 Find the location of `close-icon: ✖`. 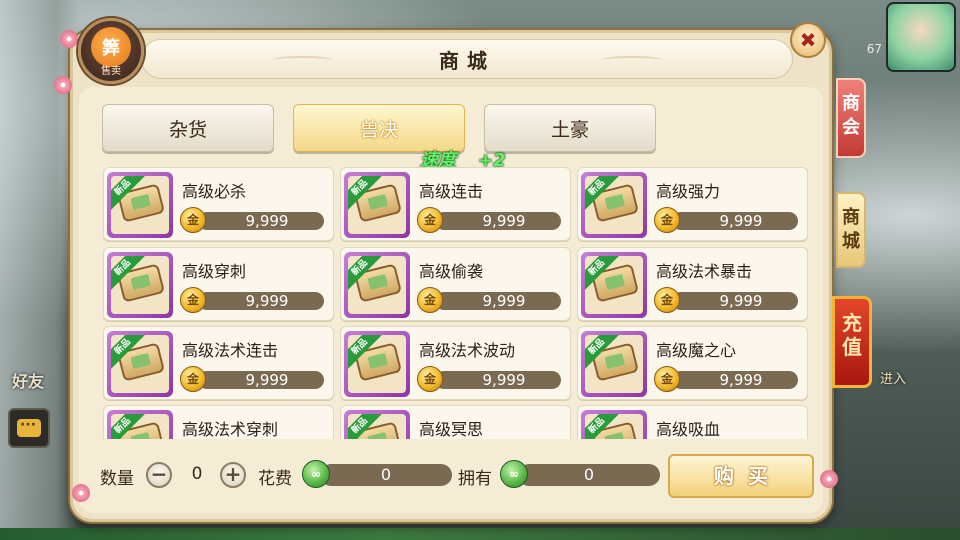

close-icon: ✖ is located at coordinates (808, 40).